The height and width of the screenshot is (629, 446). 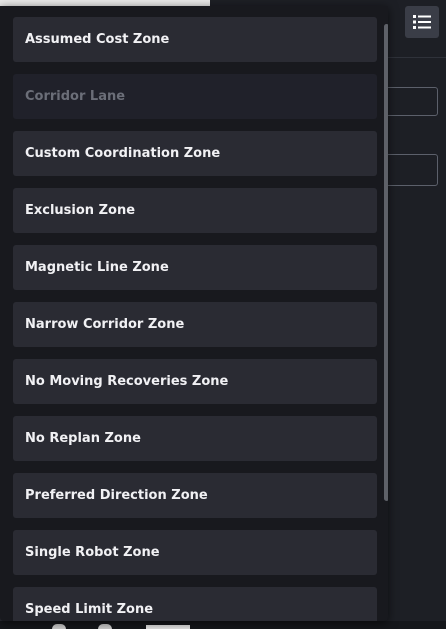 I want to click on zone-option-no-moving-recoveries: No Moving Recoveries Zone, so click(x=195, y=381).